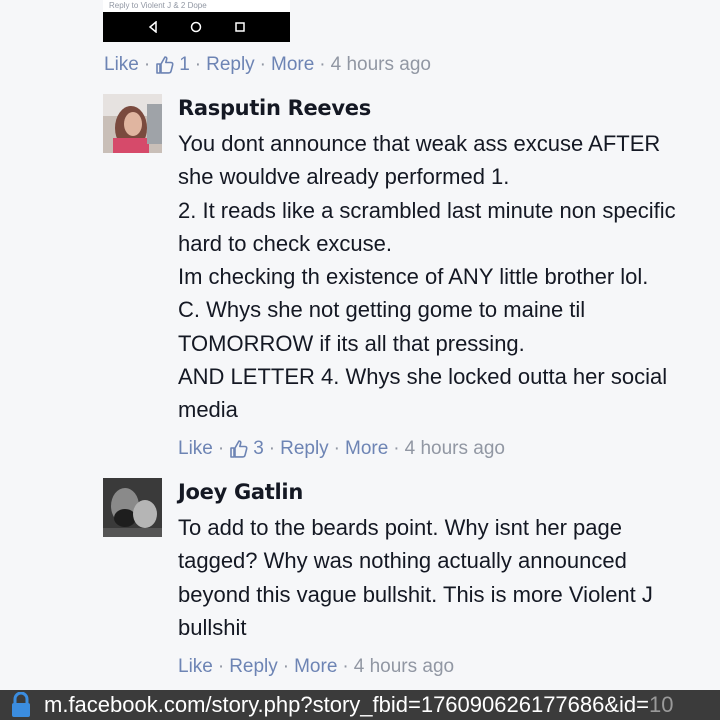  Describe the element at coordinates (240, 492) in the screenshot. I see `comment-author: Joey Gatlin` at that location.